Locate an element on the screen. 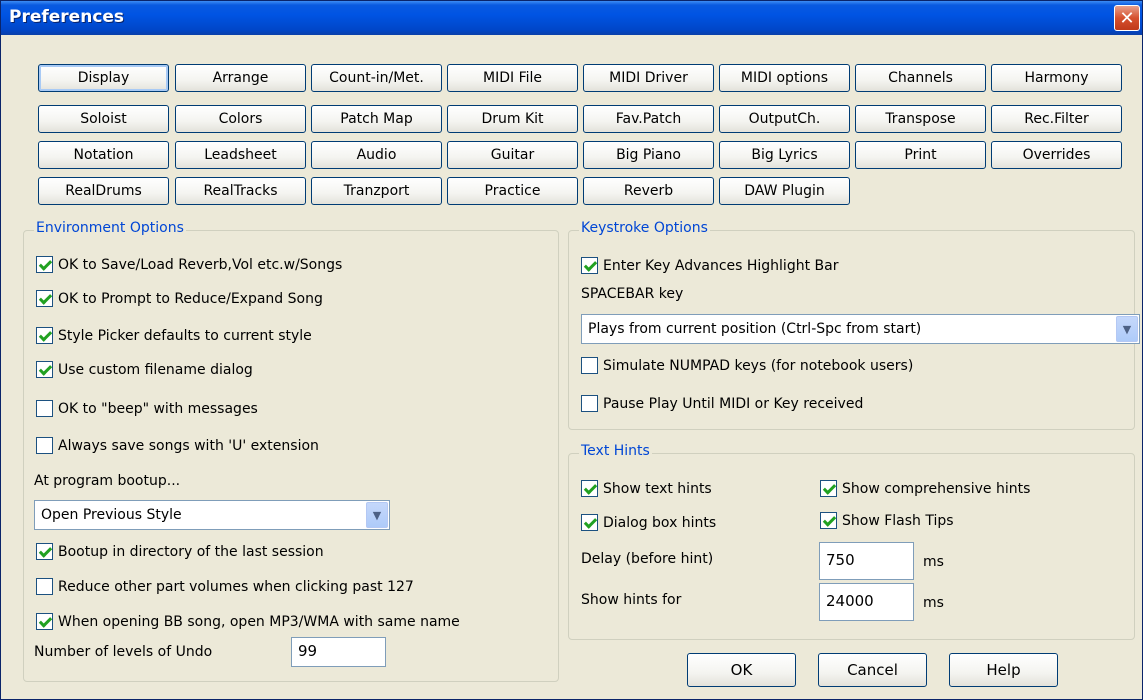  tab-overrides: Overrides is located at coordinates (1056, 155).